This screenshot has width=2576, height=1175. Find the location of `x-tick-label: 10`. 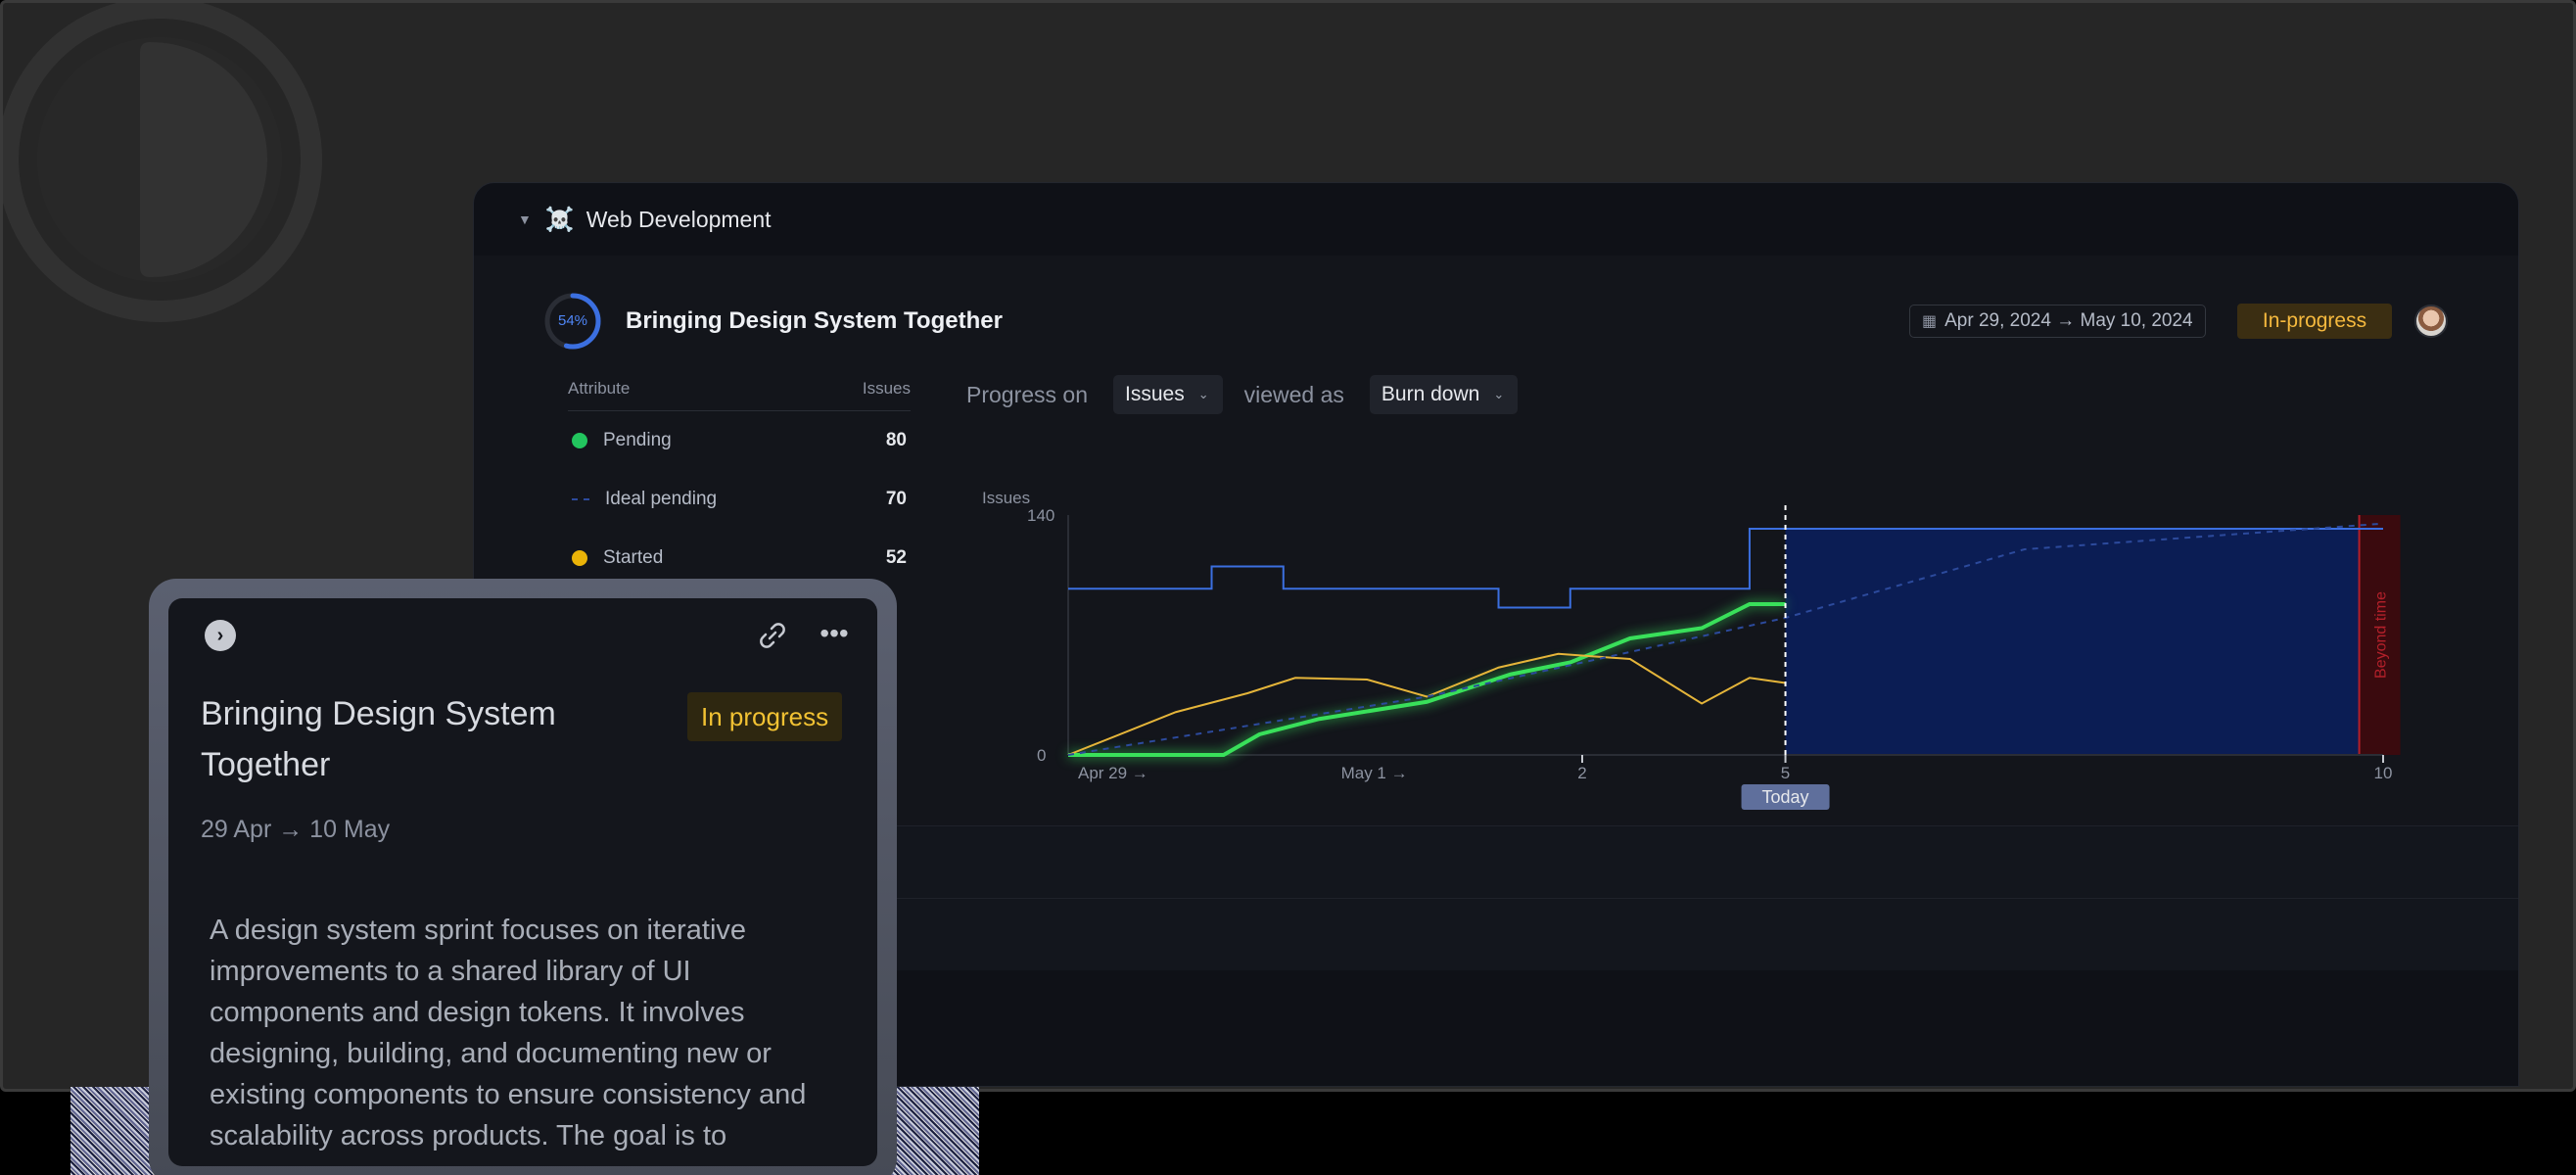

x-tick-label: 10 is located at coordinates (2383, 773).